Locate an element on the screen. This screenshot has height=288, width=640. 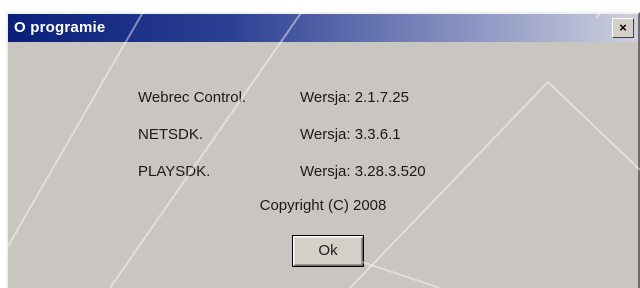
copyright-text: Copyright (C) 2008 is located at coordinates (323, 205).